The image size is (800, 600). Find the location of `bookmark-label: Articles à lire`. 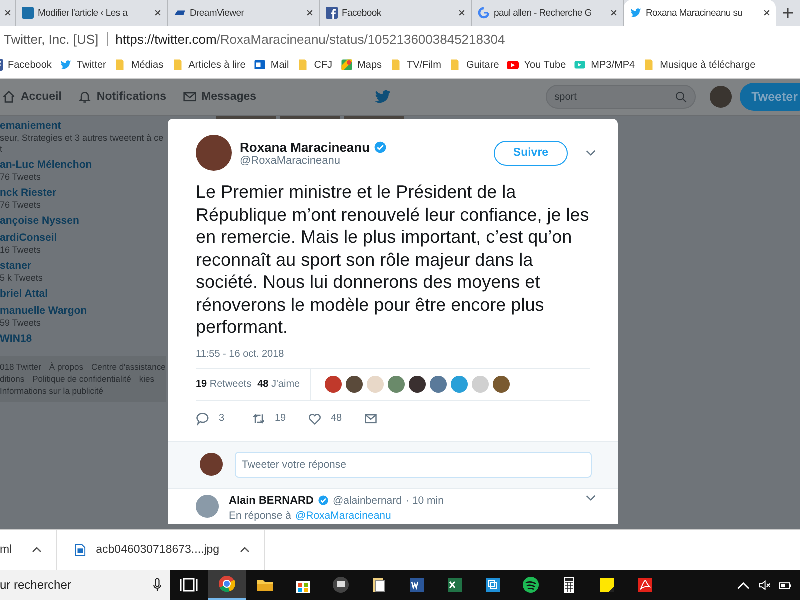

bookmark-label: Articles à lire is located at coordinates (217, 65).